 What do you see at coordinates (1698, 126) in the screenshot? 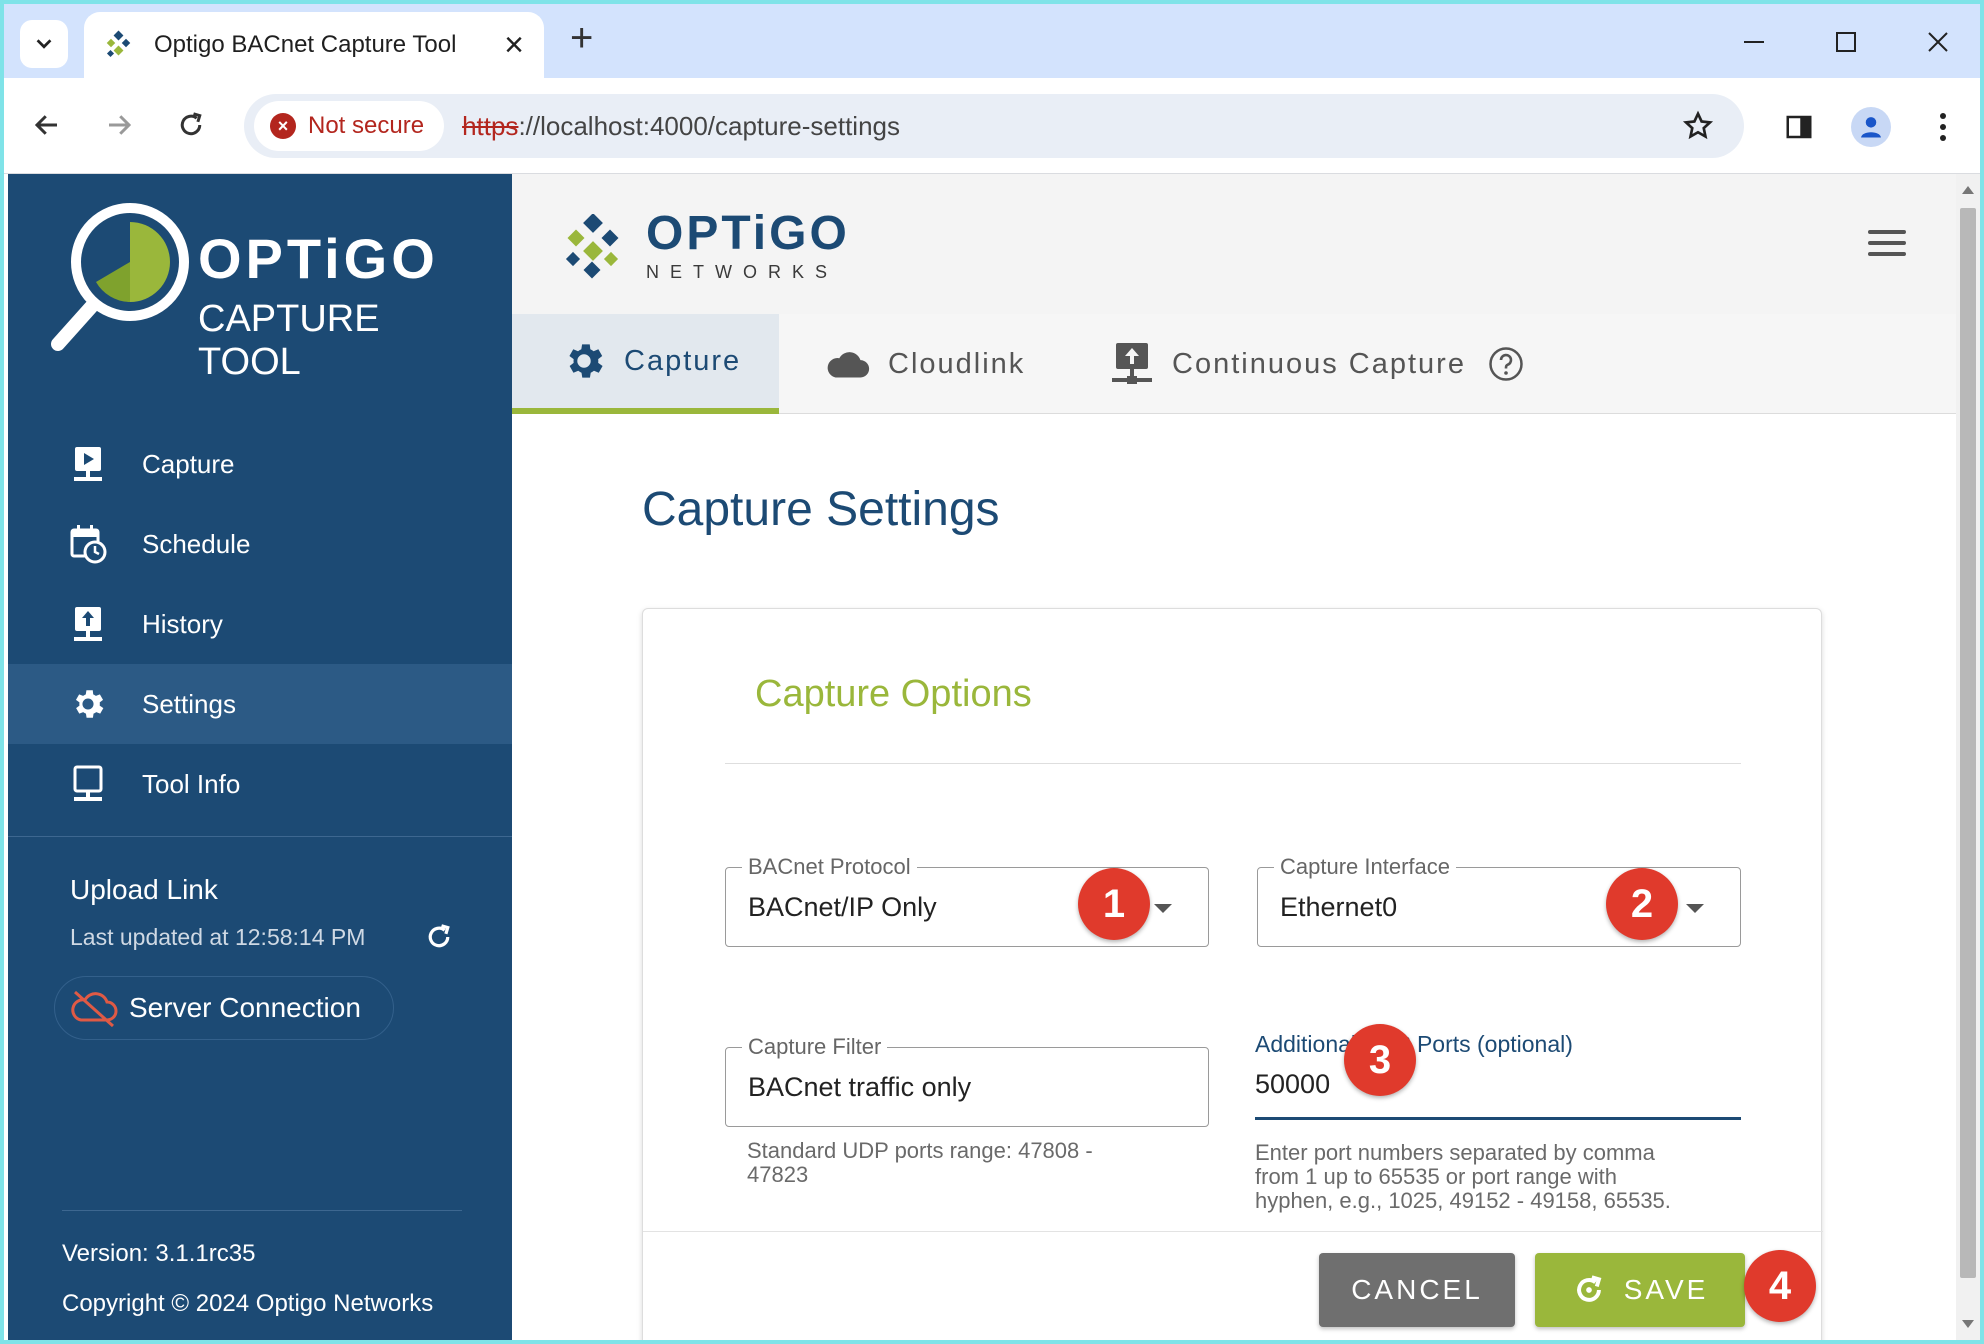
I see `bookmark-star-icon` at bounding box center [1698, 126].